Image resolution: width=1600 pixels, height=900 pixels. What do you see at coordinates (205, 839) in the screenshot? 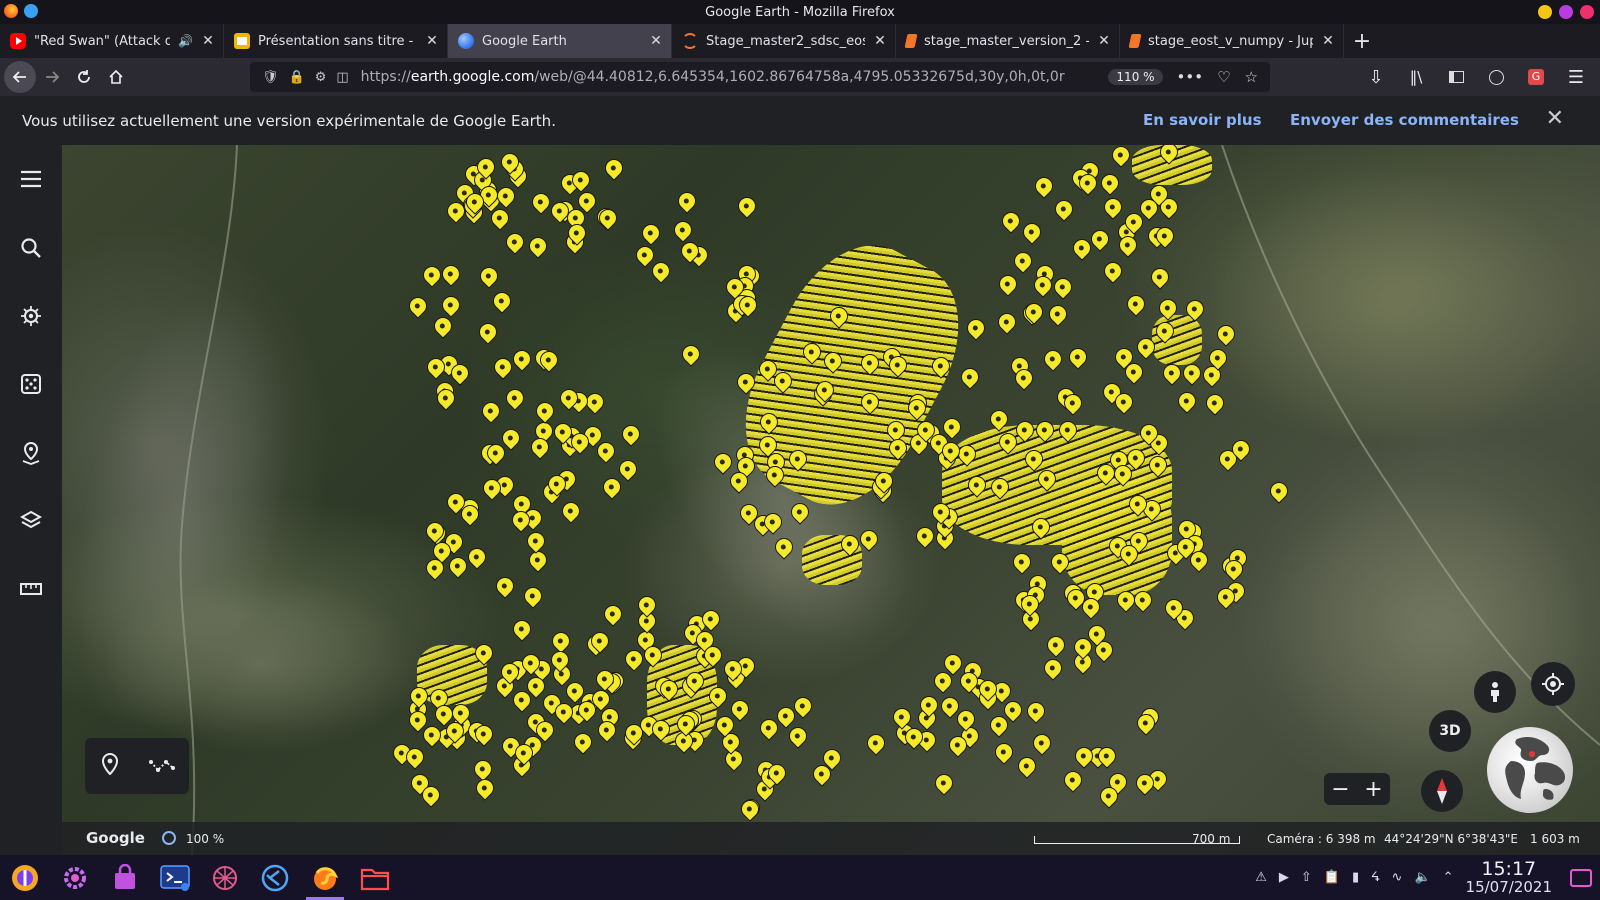
I see `loading-percent: 100 %` at bounding box center [205, 839].